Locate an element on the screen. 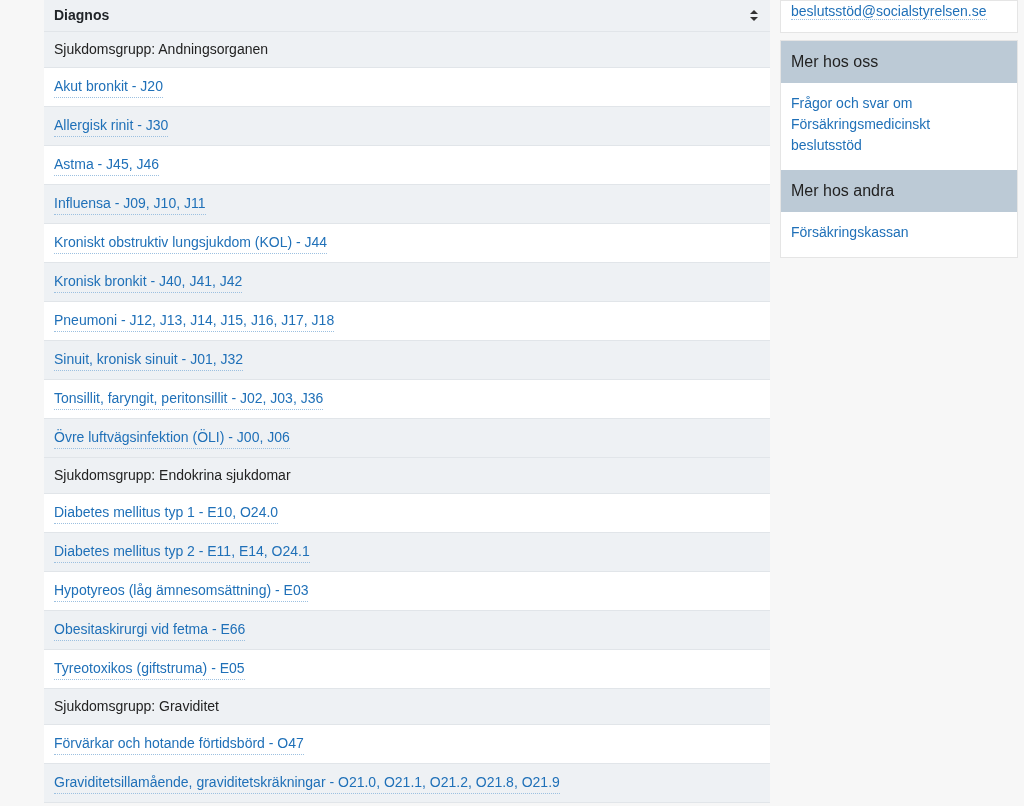 This screenshot has width=1024, height=806. sidebar-link: Försäkringskassan is located at coordinates (850, 232).